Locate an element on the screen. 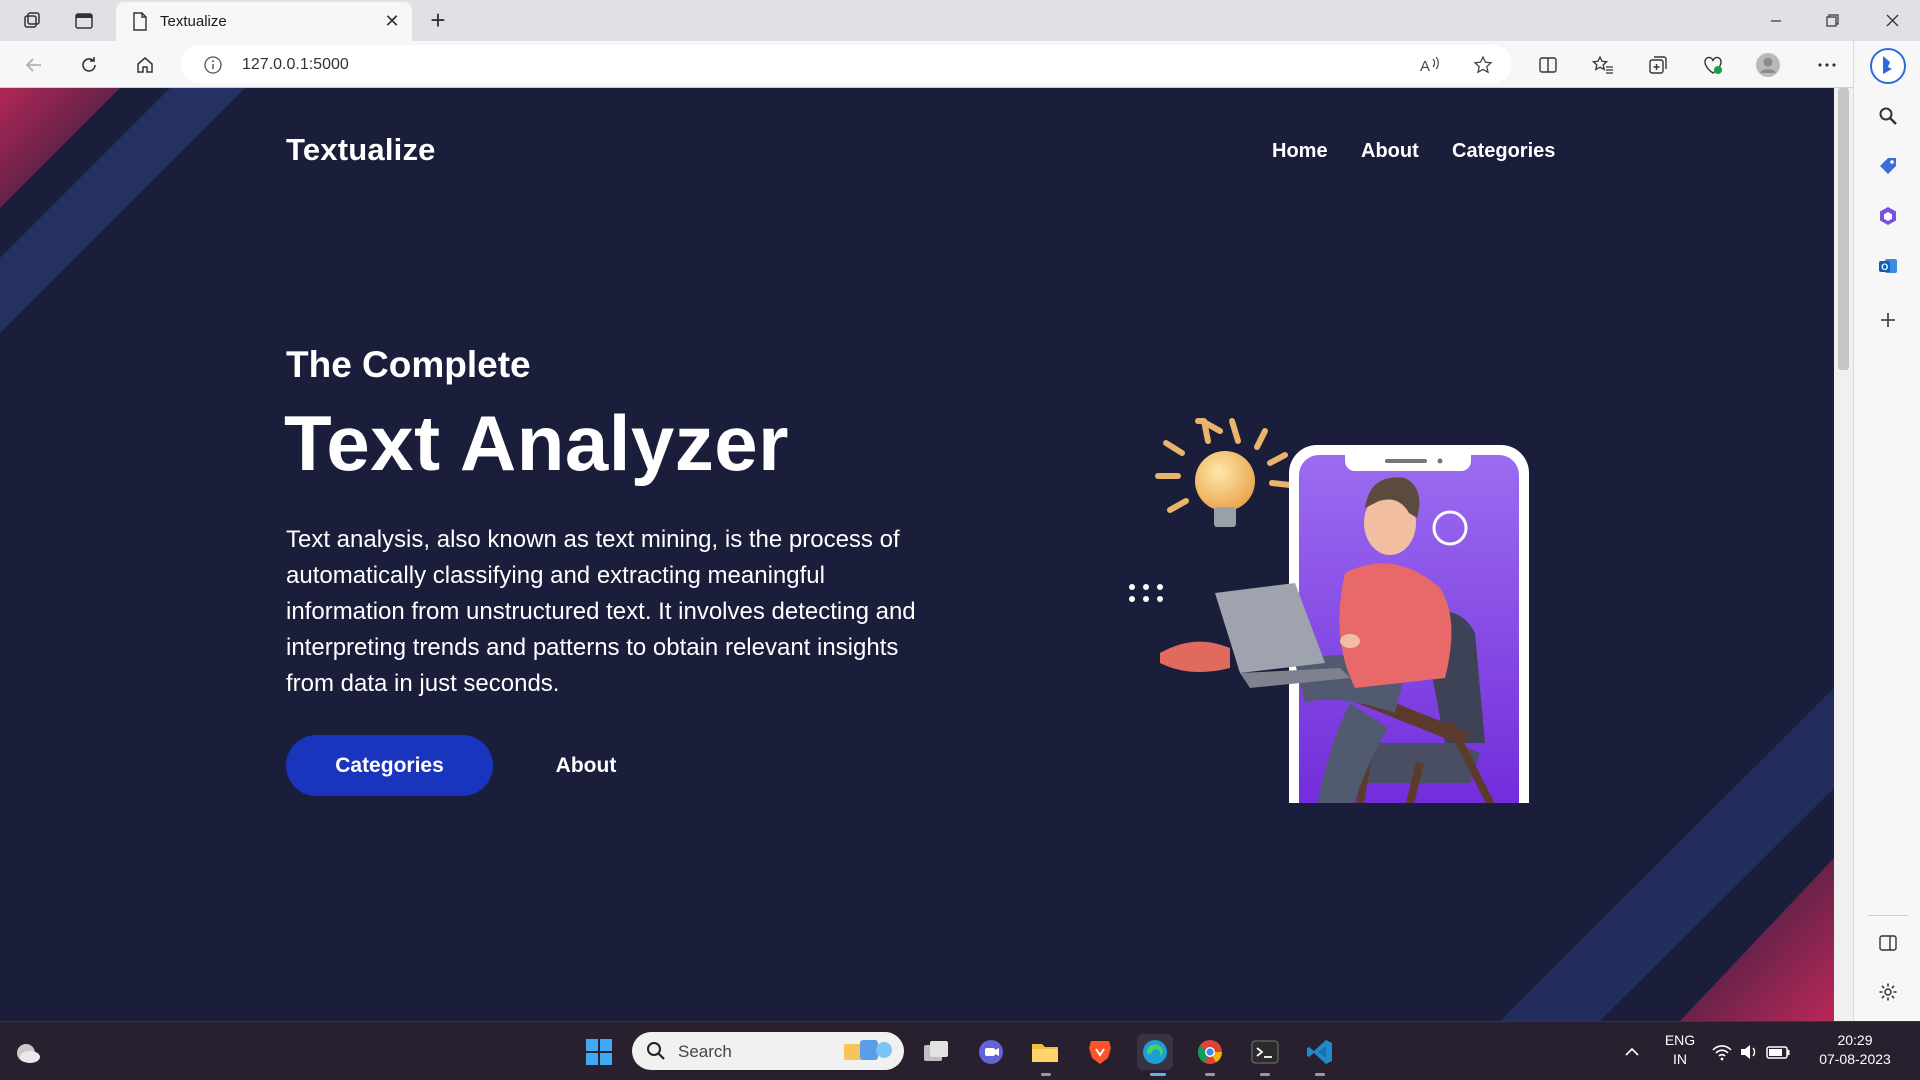  back-icon is located at coordinates (34, 65).